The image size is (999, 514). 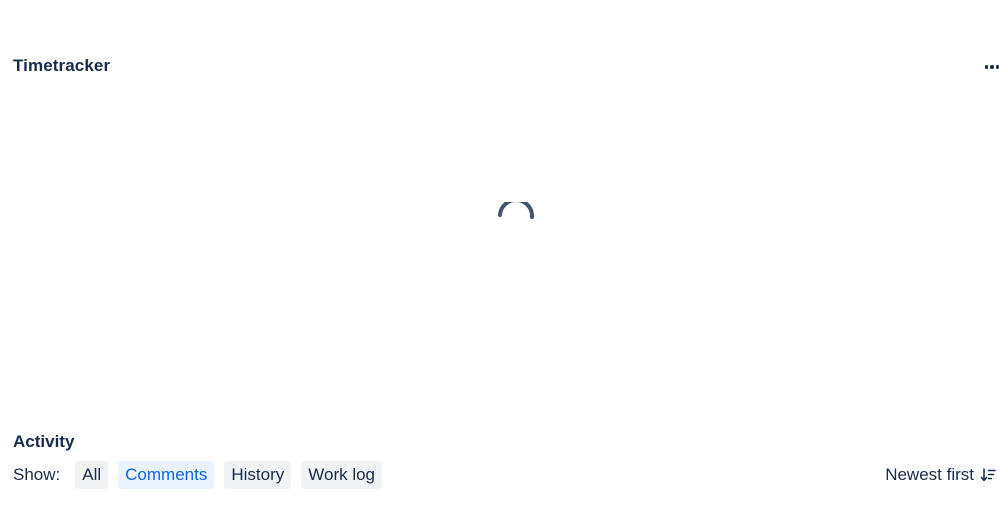 What do you see at coordinates (516, 210) in the screenshot?
I see `loading-spinner-icon` at bounding box center [516, 210].